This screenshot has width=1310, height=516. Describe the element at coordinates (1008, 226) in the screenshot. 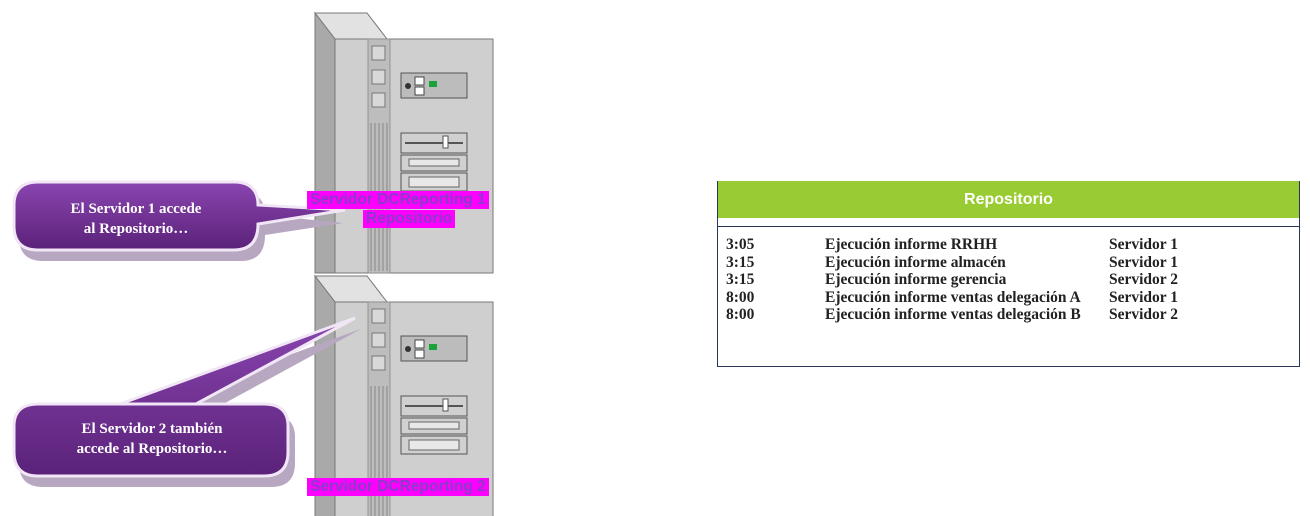

I see `repository-divider` at that location.